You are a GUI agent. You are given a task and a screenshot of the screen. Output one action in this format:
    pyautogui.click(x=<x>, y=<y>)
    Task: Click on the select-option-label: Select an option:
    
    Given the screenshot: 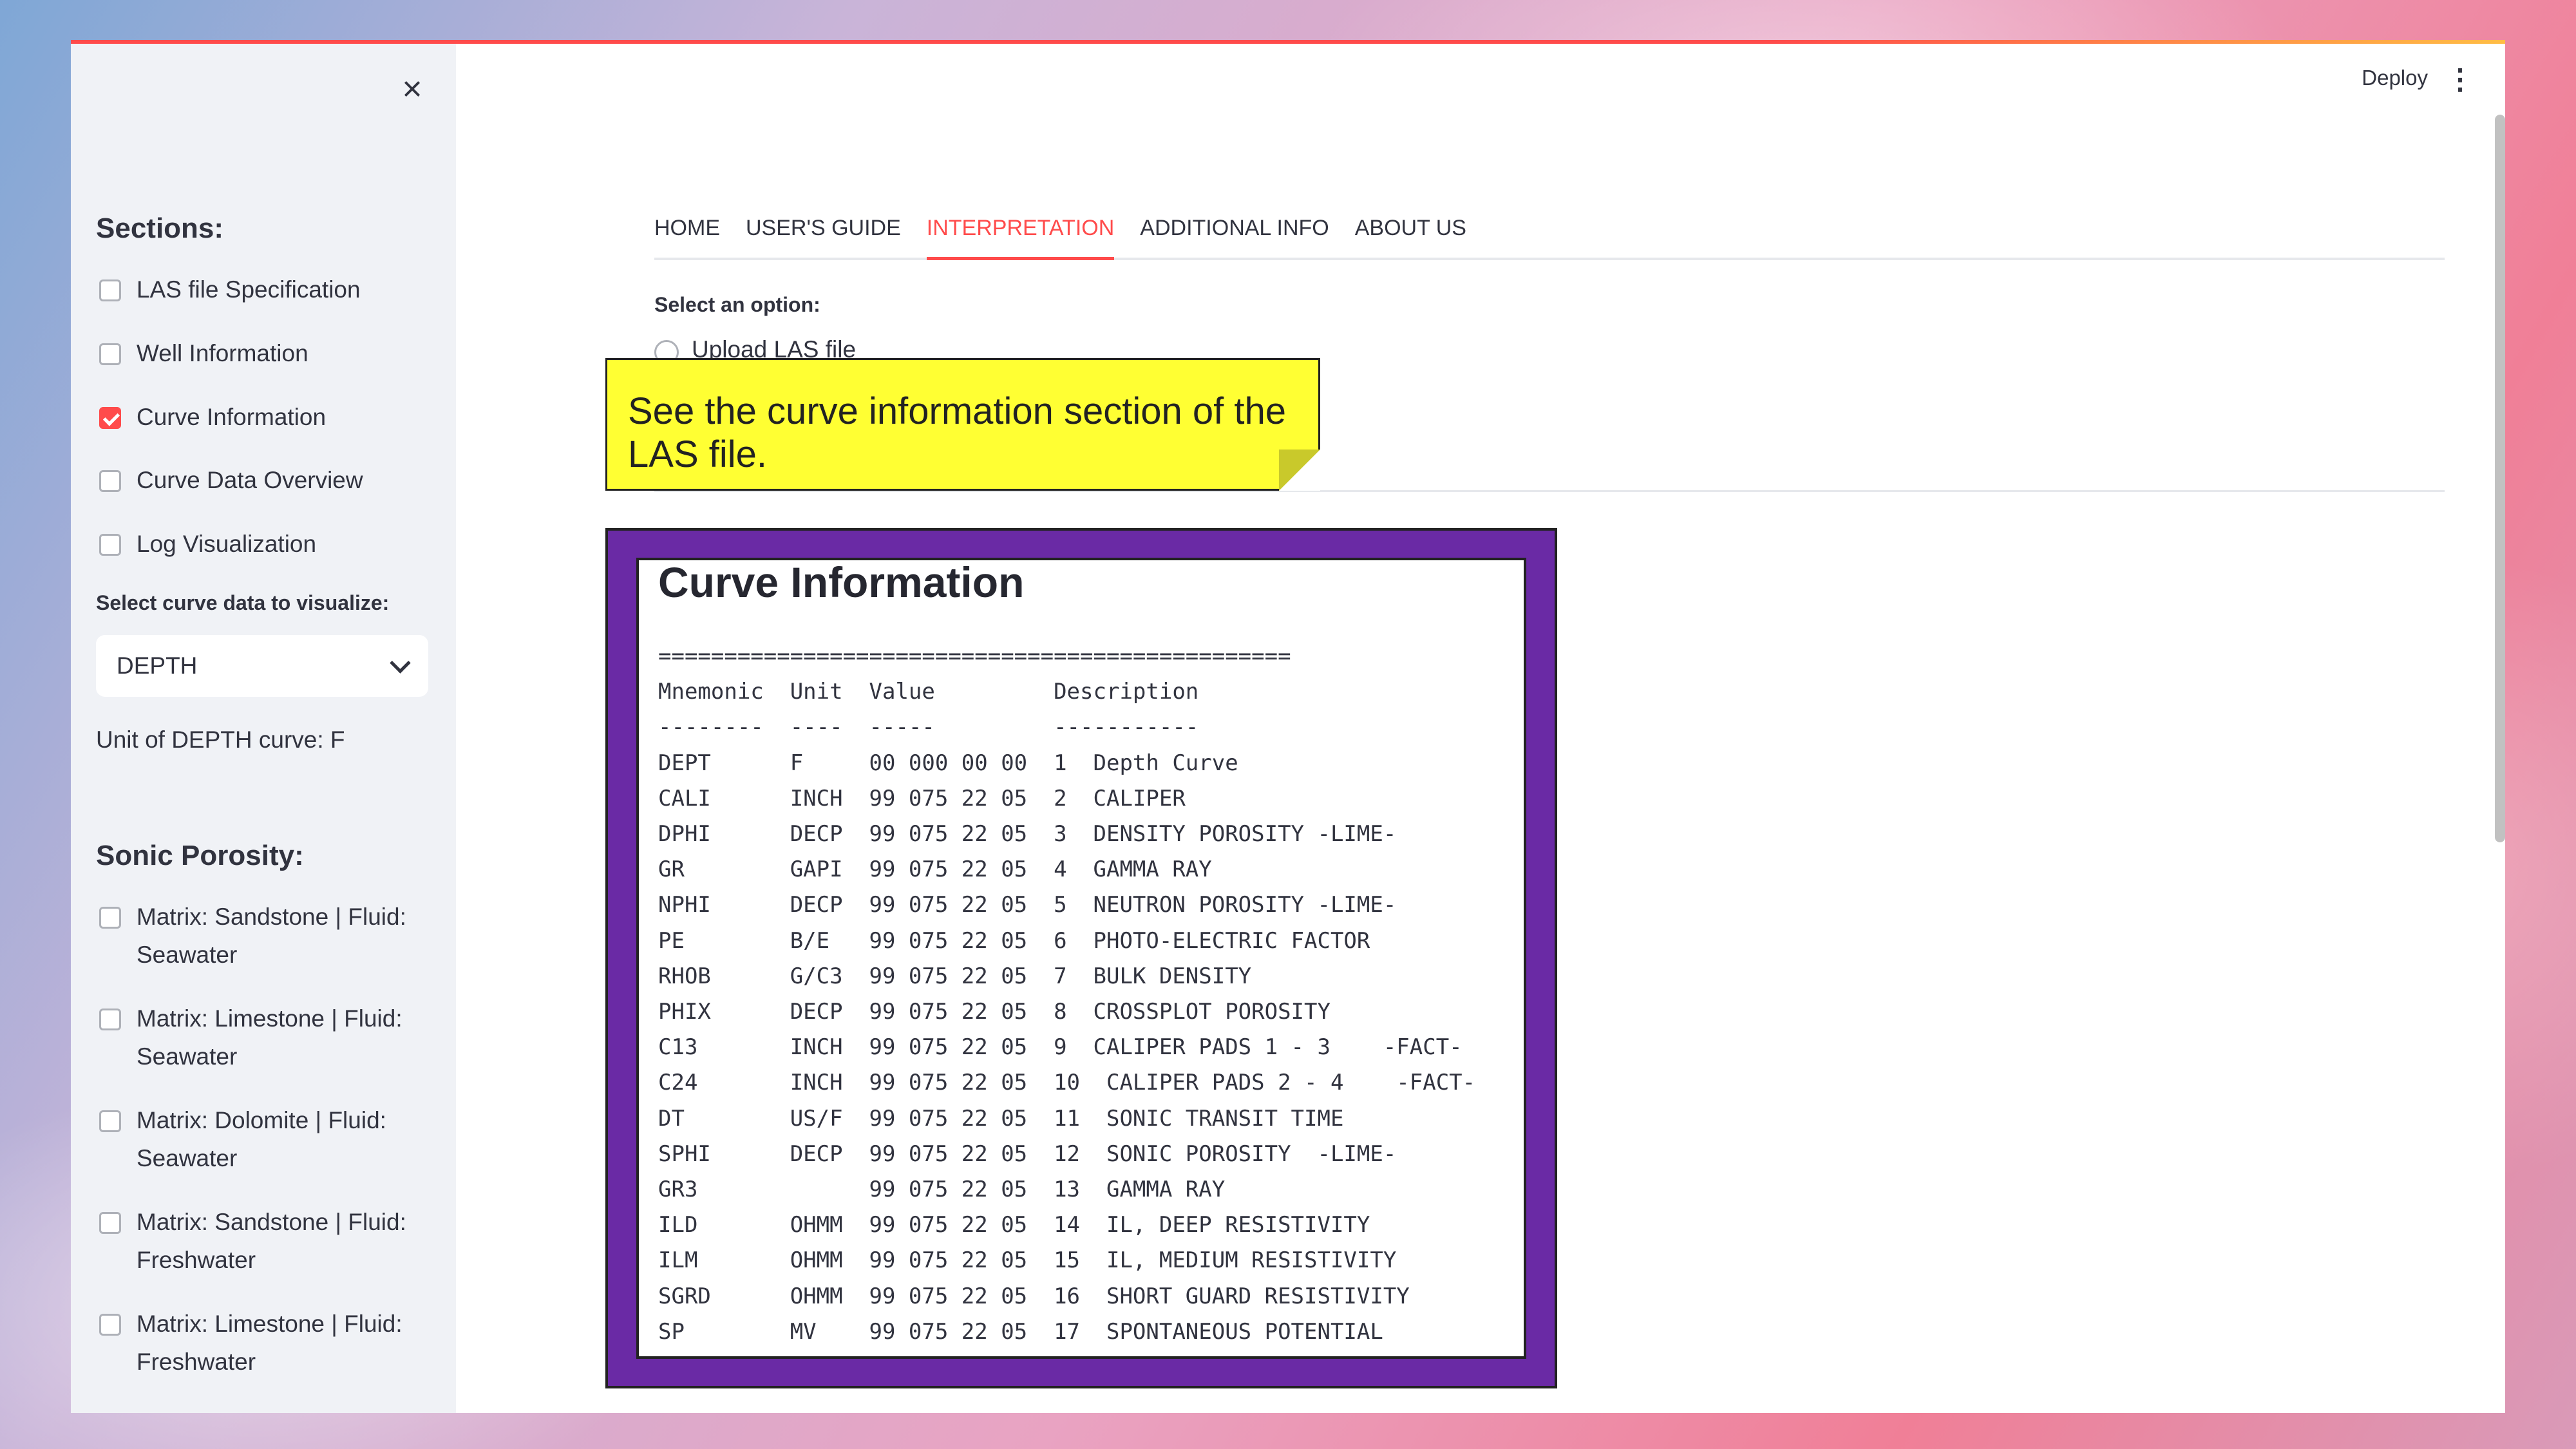 What is the action you would take?
    pyautogui.click(x=737, y=304)
    